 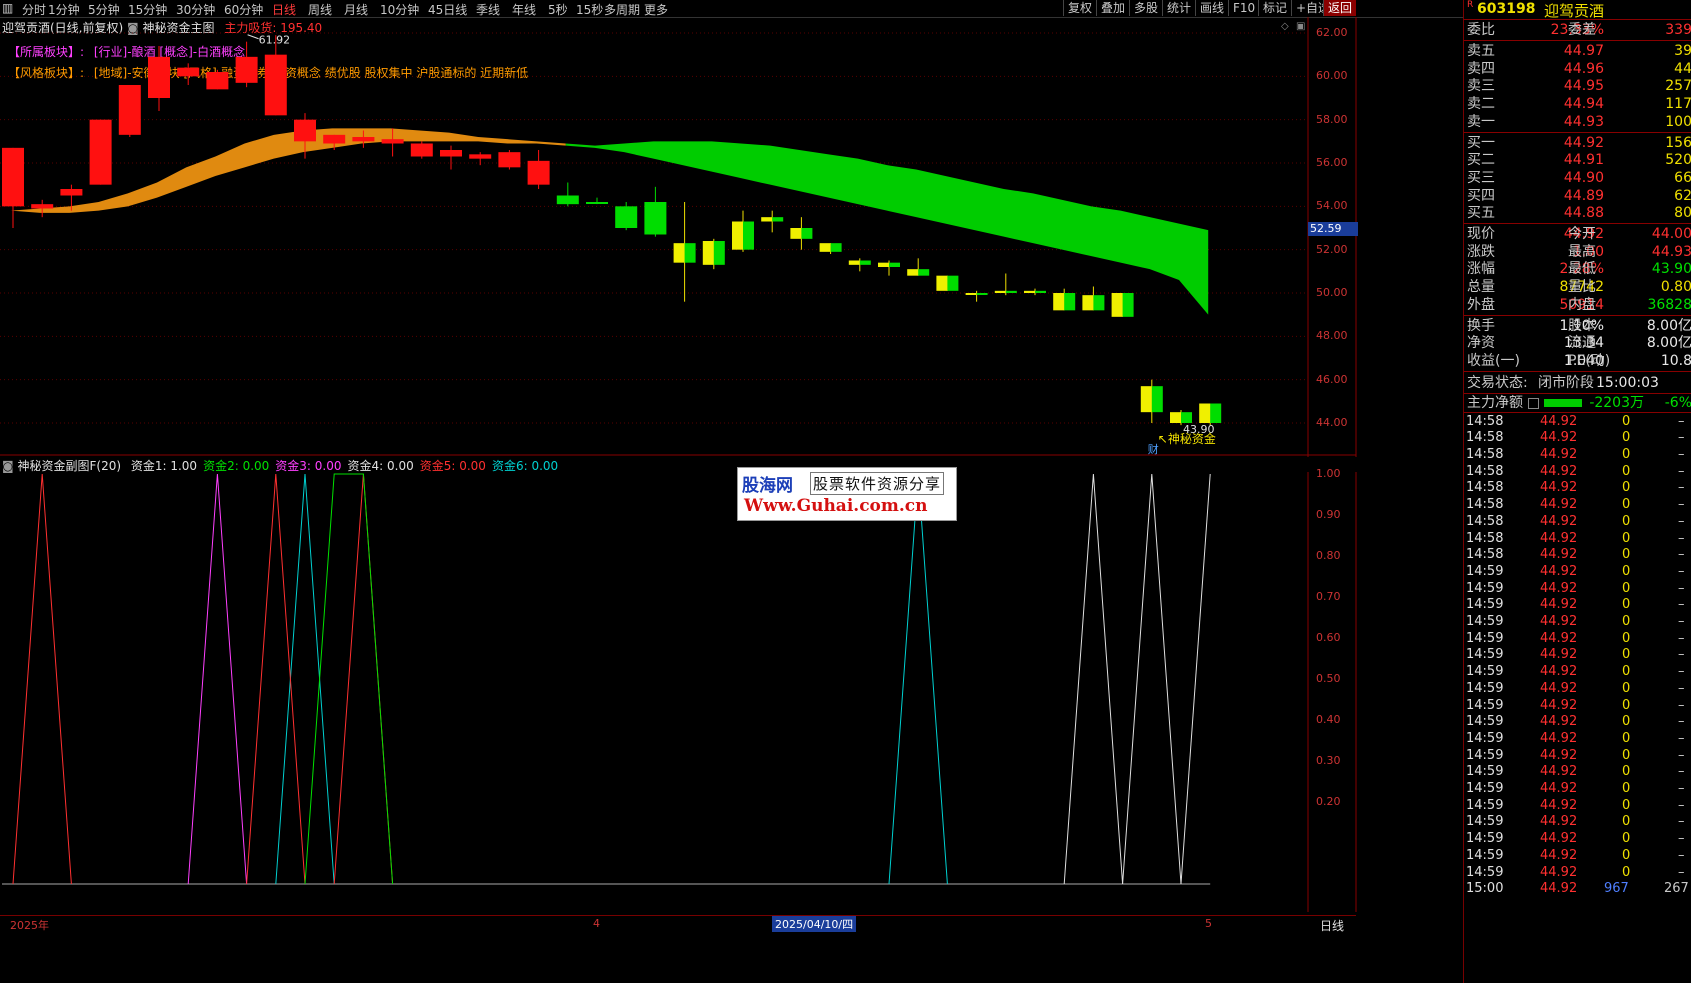 I want to click on info-icon, so click(x=1533, y=403).